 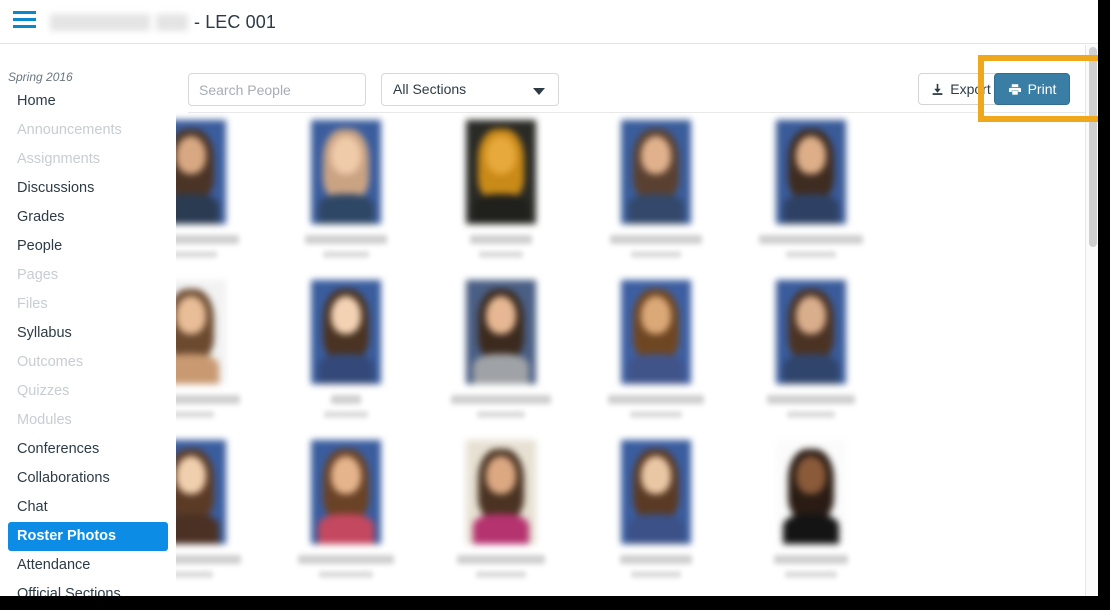 What do you see at coordinates (1042, 89) in the screenshot?
I see `print-button-label: Print` at bounding box center [1042, 89].